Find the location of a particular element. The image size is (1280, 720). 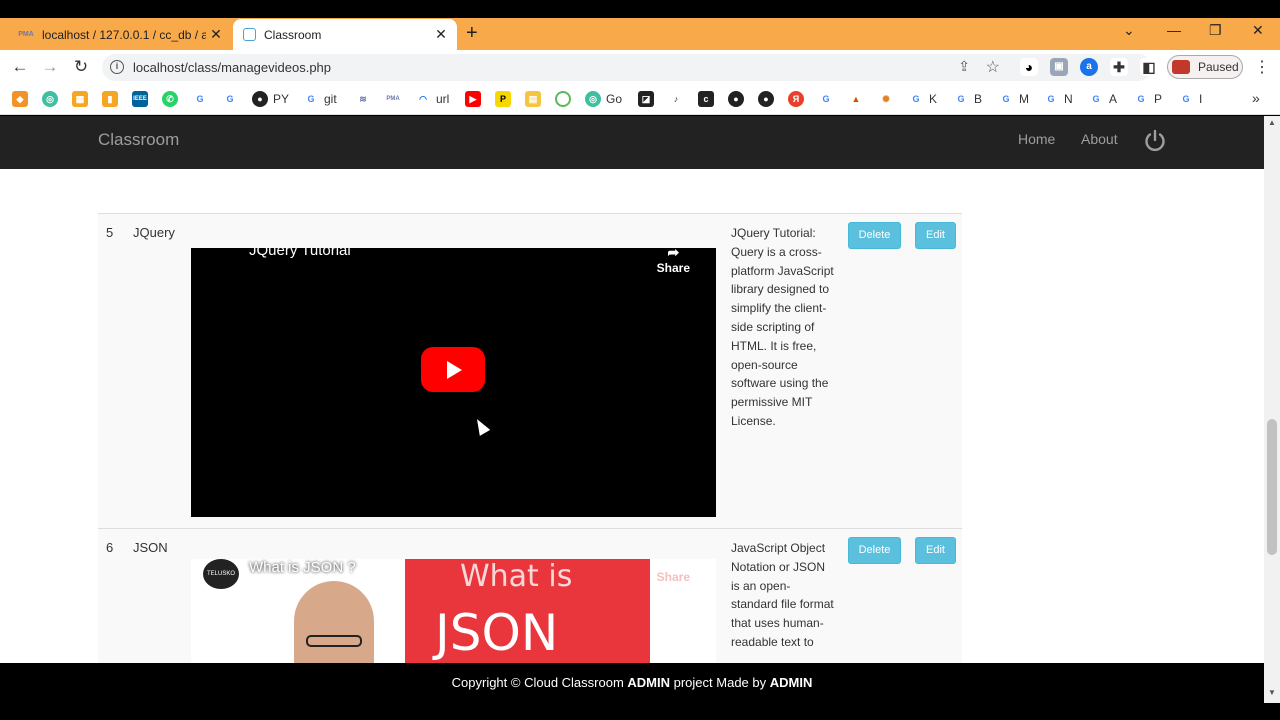

bookmark-star-icon: ☆ is located at coordinates (993, 67).